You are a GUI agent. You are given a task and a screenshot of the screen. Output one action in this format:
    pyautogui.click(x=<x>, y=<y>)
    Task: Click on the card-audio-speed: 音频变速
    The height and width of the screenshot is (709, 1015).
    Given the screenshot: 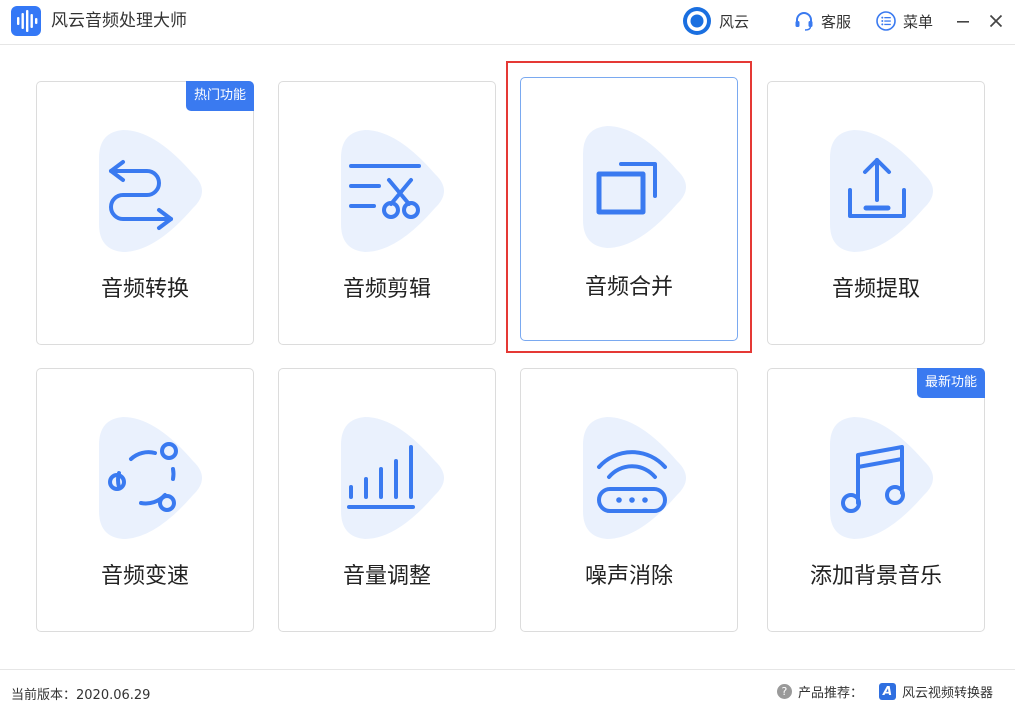 What is the action you would take?
    pyautogui.click(x=145, y=500)
    